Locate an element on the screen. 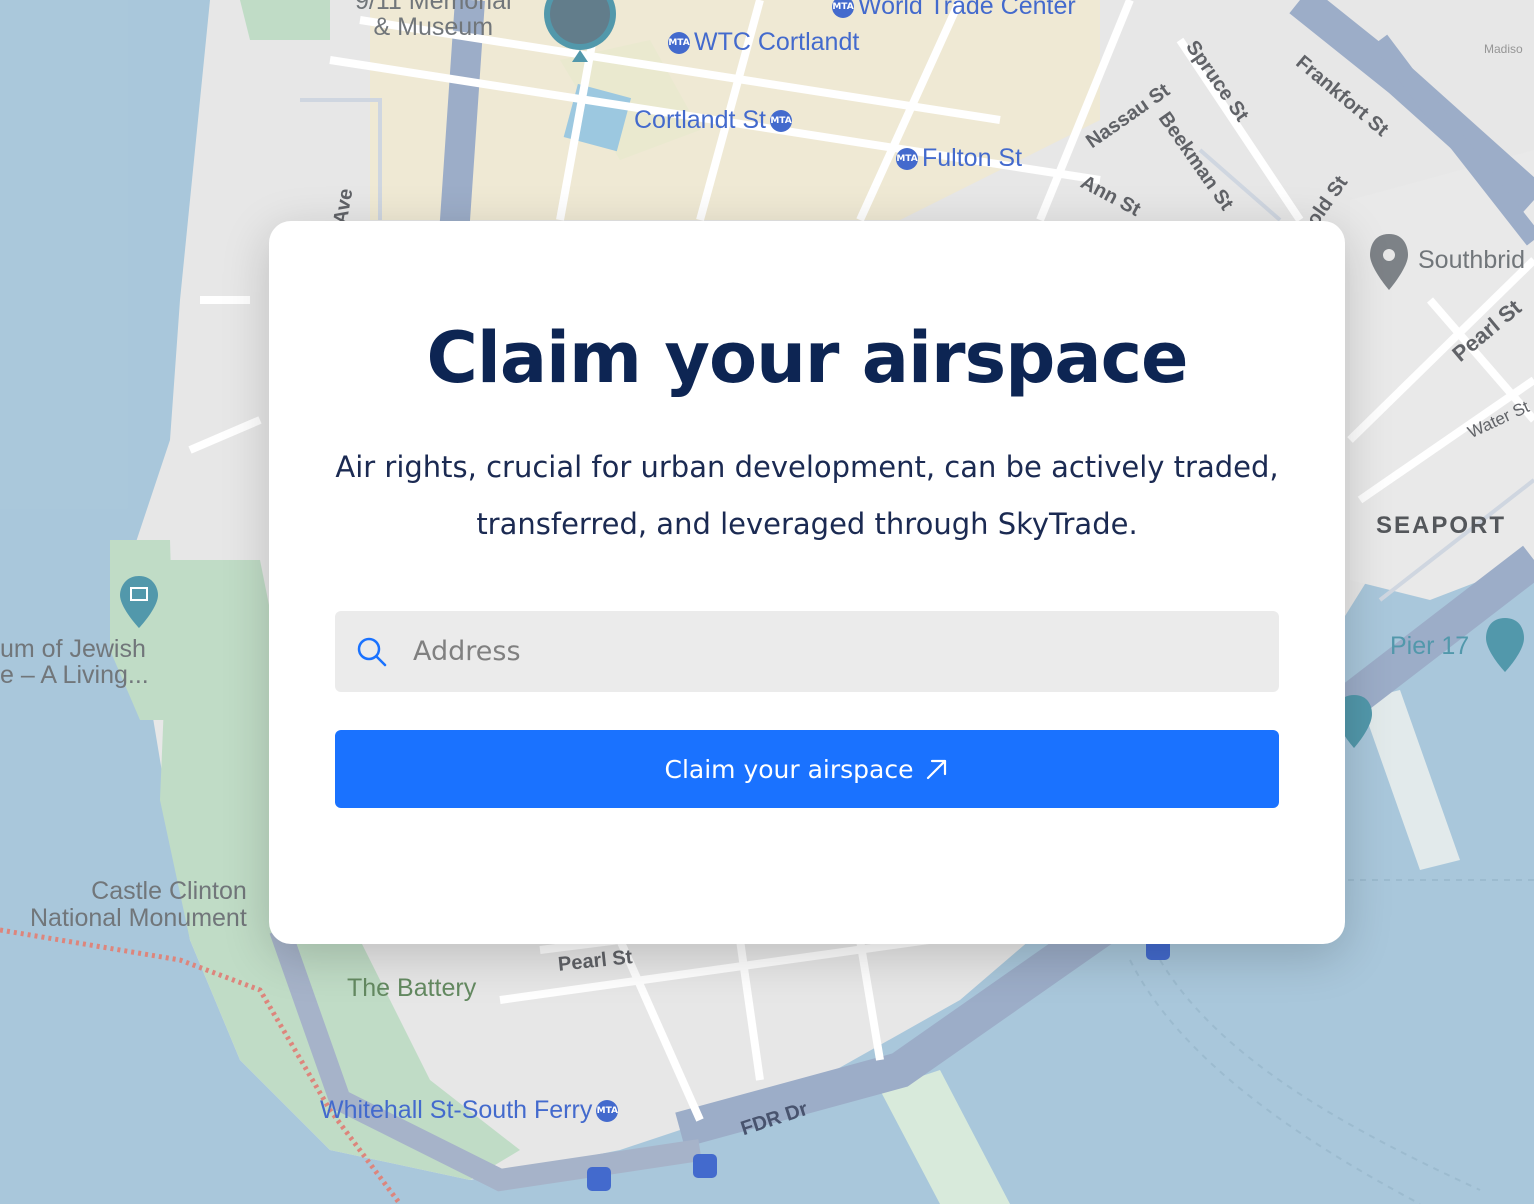  arrow-up-right-icon is located at coordinates (936, 769).